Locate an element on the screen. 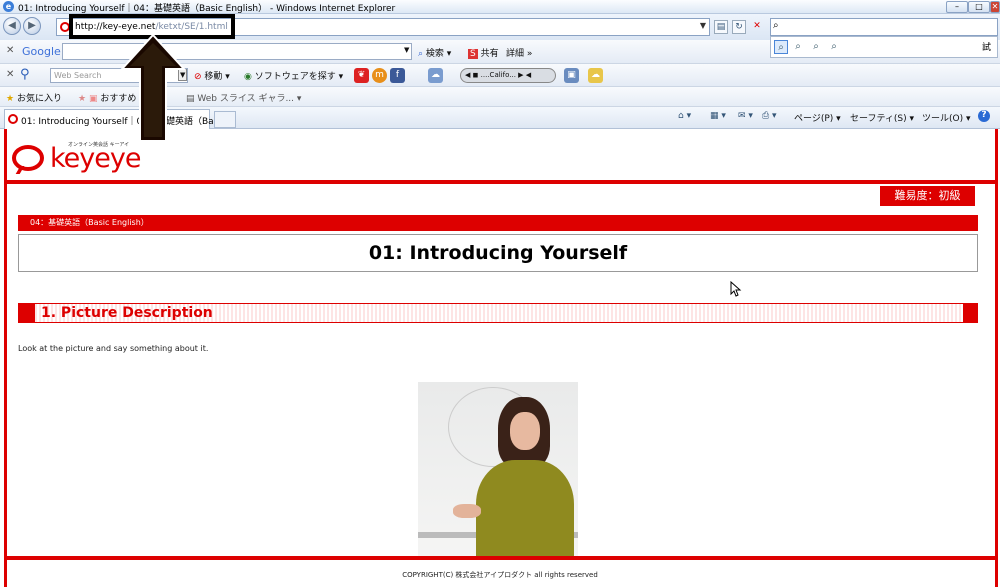 This screenshot has height=587, width=1000. search-provider-extra: 試 is located at coordinates (986, 46).